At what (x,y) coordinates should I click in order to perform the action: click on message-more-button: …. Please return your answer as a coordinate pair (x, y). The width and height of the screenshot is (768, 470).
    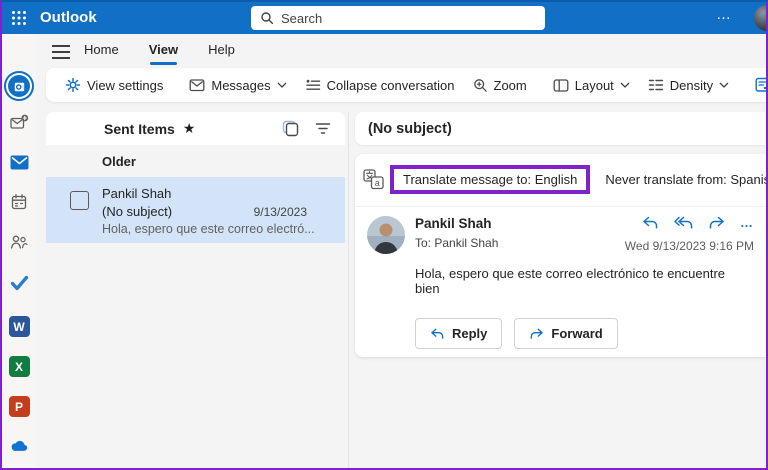
    Looking at the image, I should click on (747, 223).